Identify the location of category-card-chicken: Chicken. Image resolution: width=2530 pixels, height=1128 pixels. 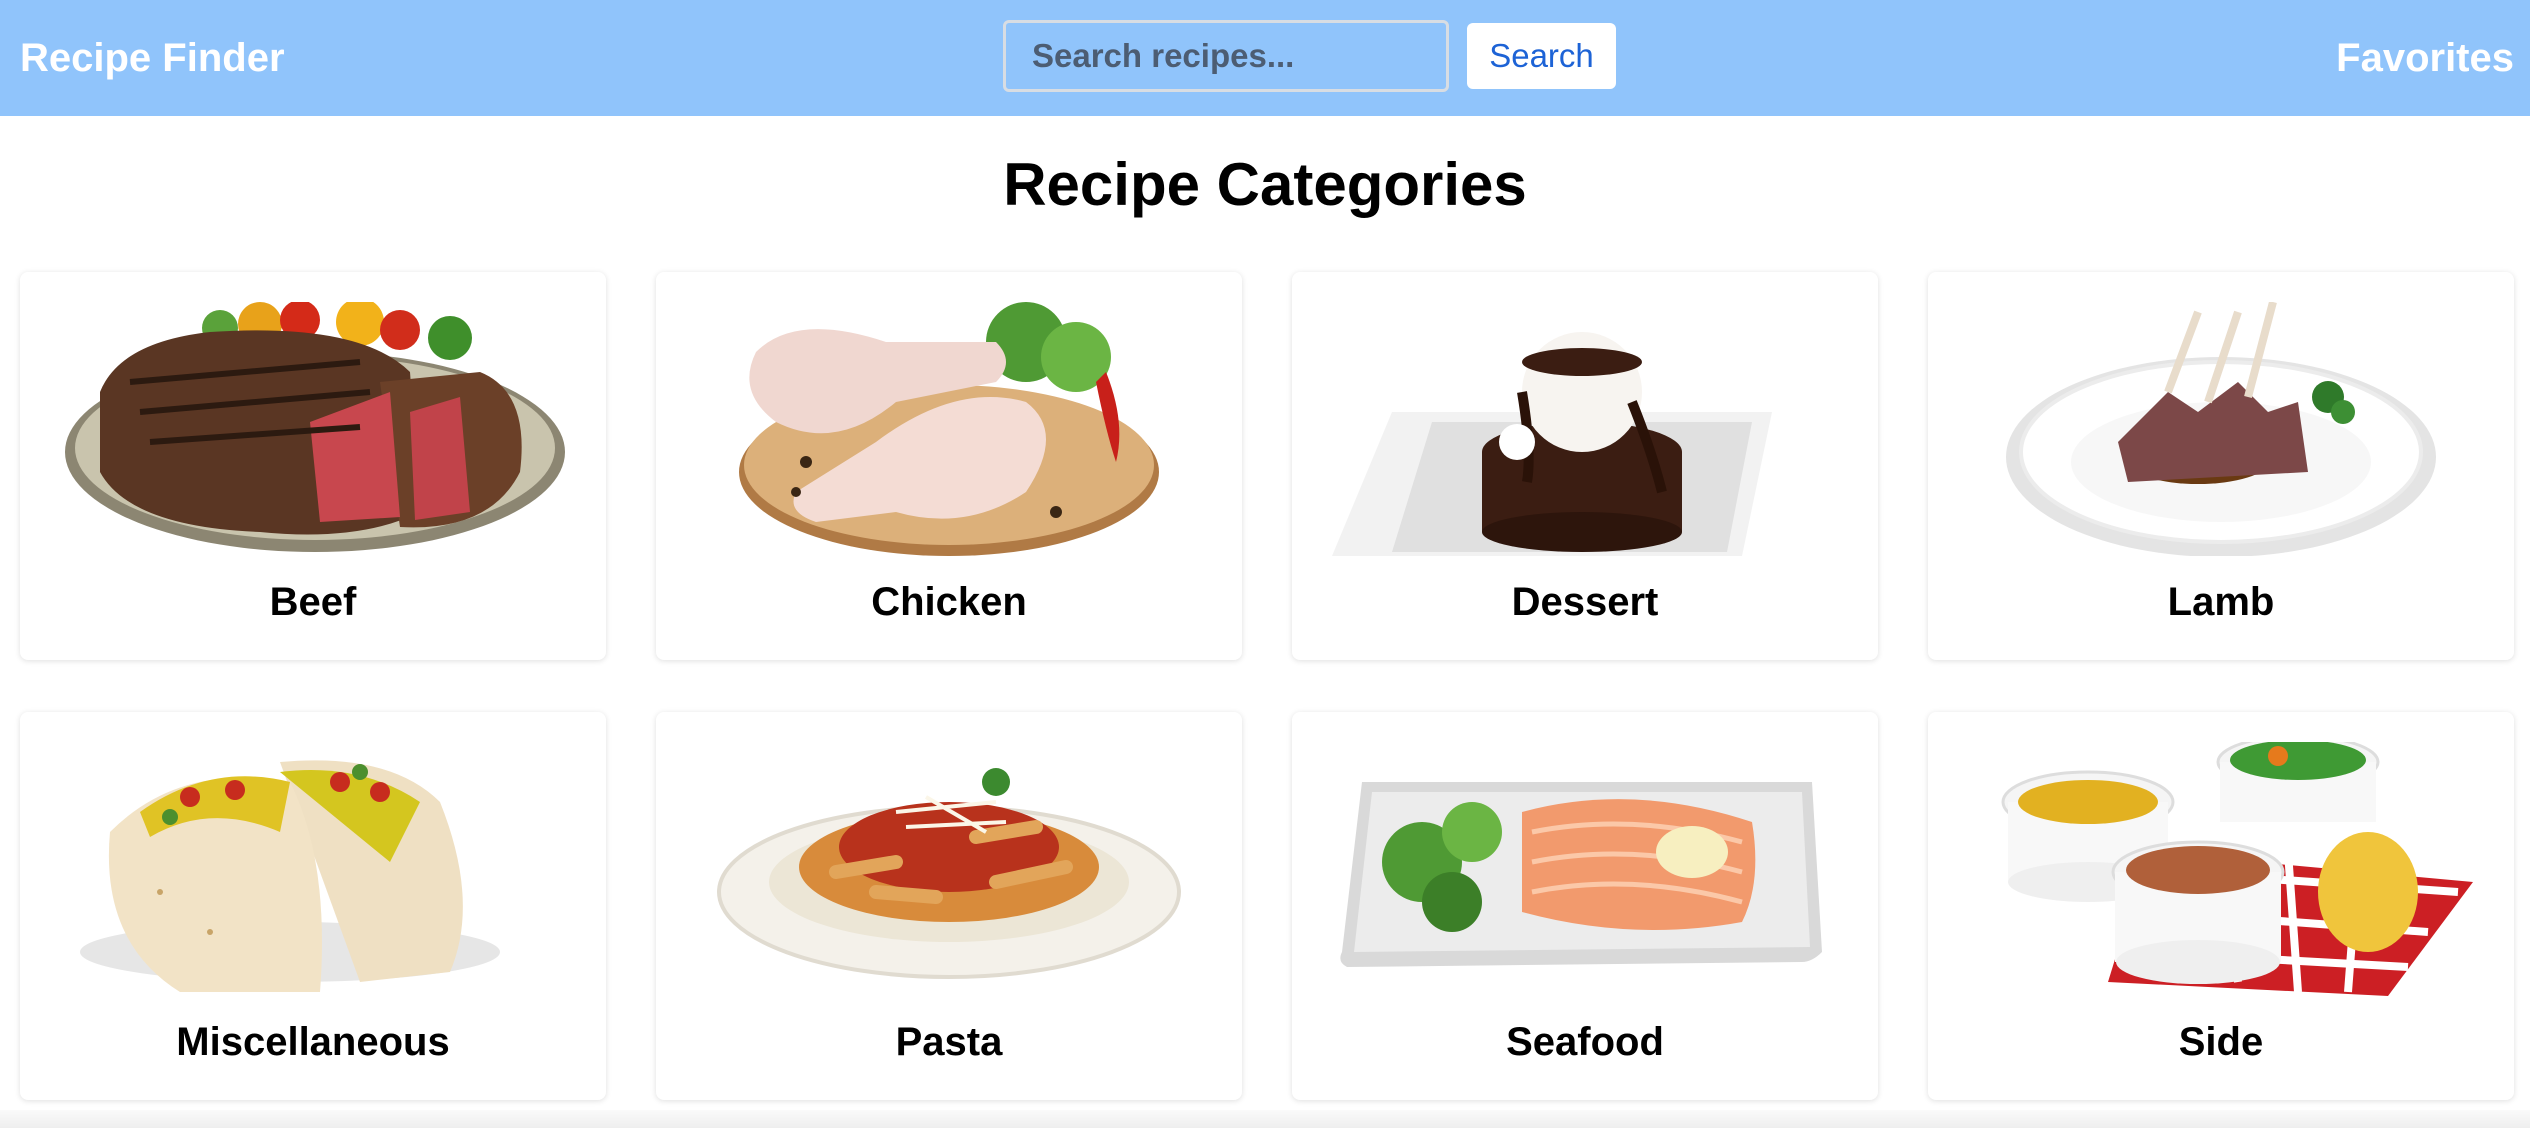
(949, 466).